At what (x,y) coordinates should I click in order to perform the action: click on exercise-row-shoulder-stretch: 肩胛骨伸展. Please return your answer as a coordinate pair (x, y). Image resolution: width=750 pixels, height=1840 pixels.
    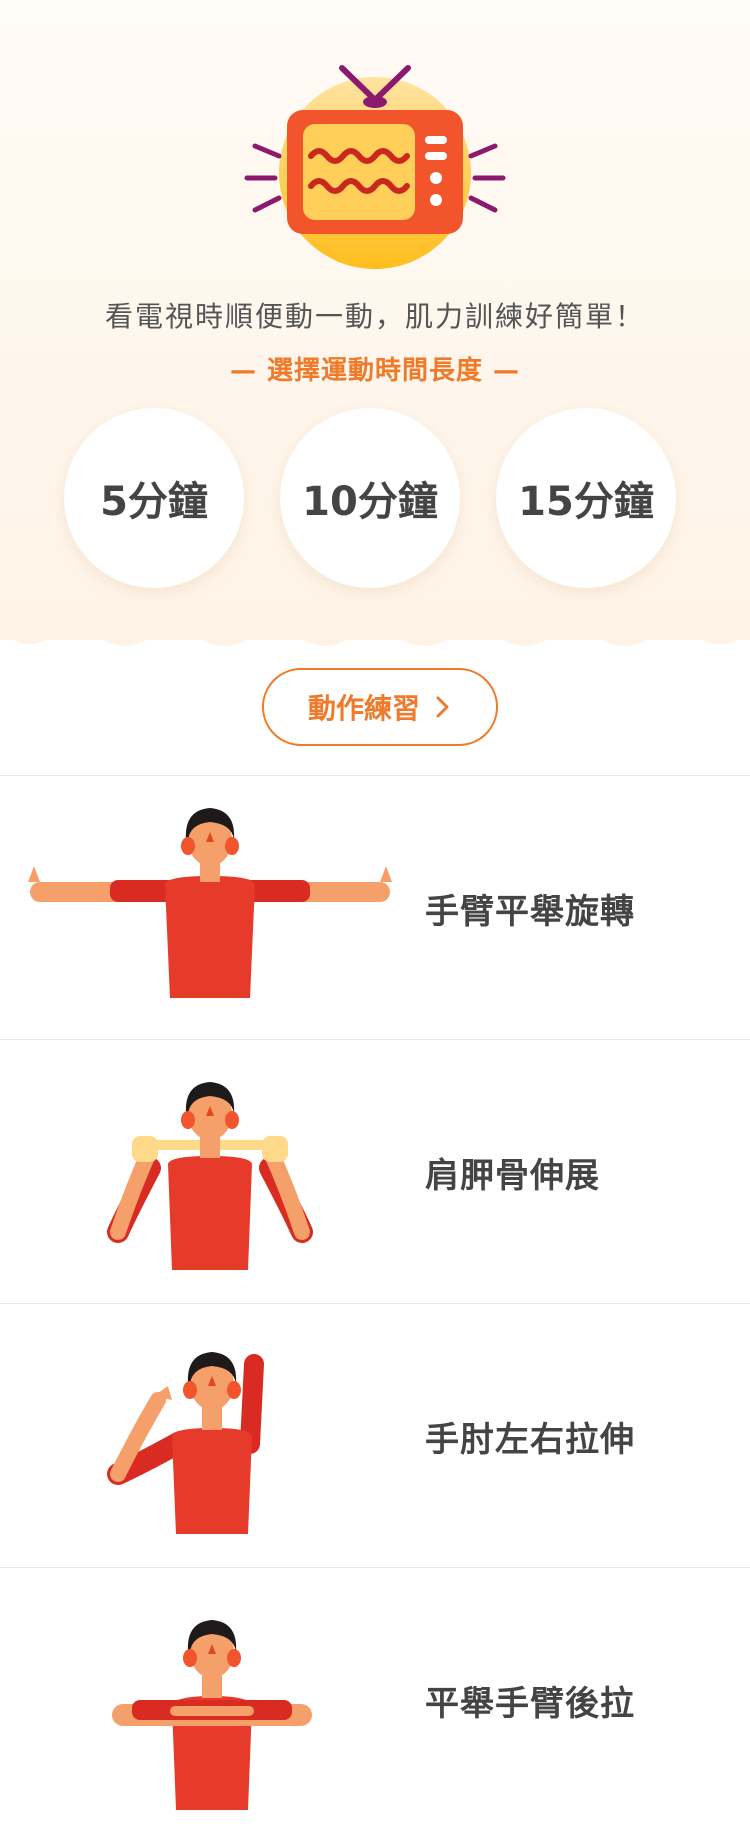
    Looking at the image, I should click on (375, 1171).